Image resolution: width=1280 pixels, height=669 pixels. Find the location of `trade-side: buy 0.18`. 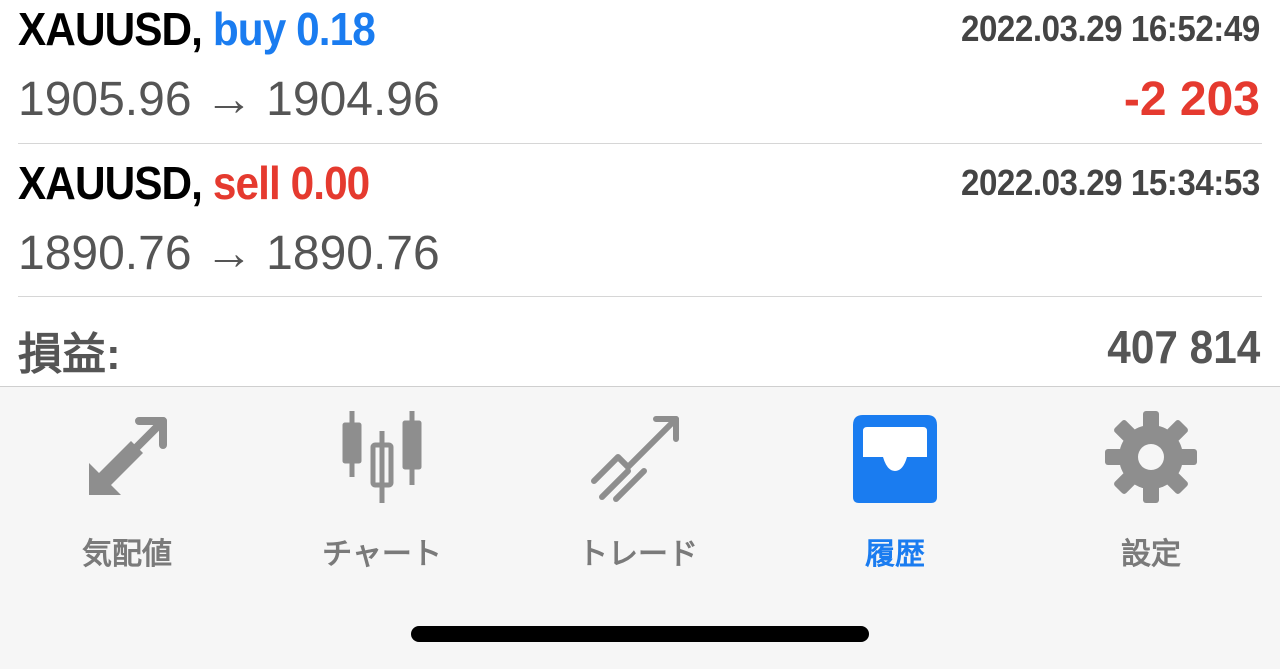

trade-side: buy 0.18 is located at coordinates (294, 29).